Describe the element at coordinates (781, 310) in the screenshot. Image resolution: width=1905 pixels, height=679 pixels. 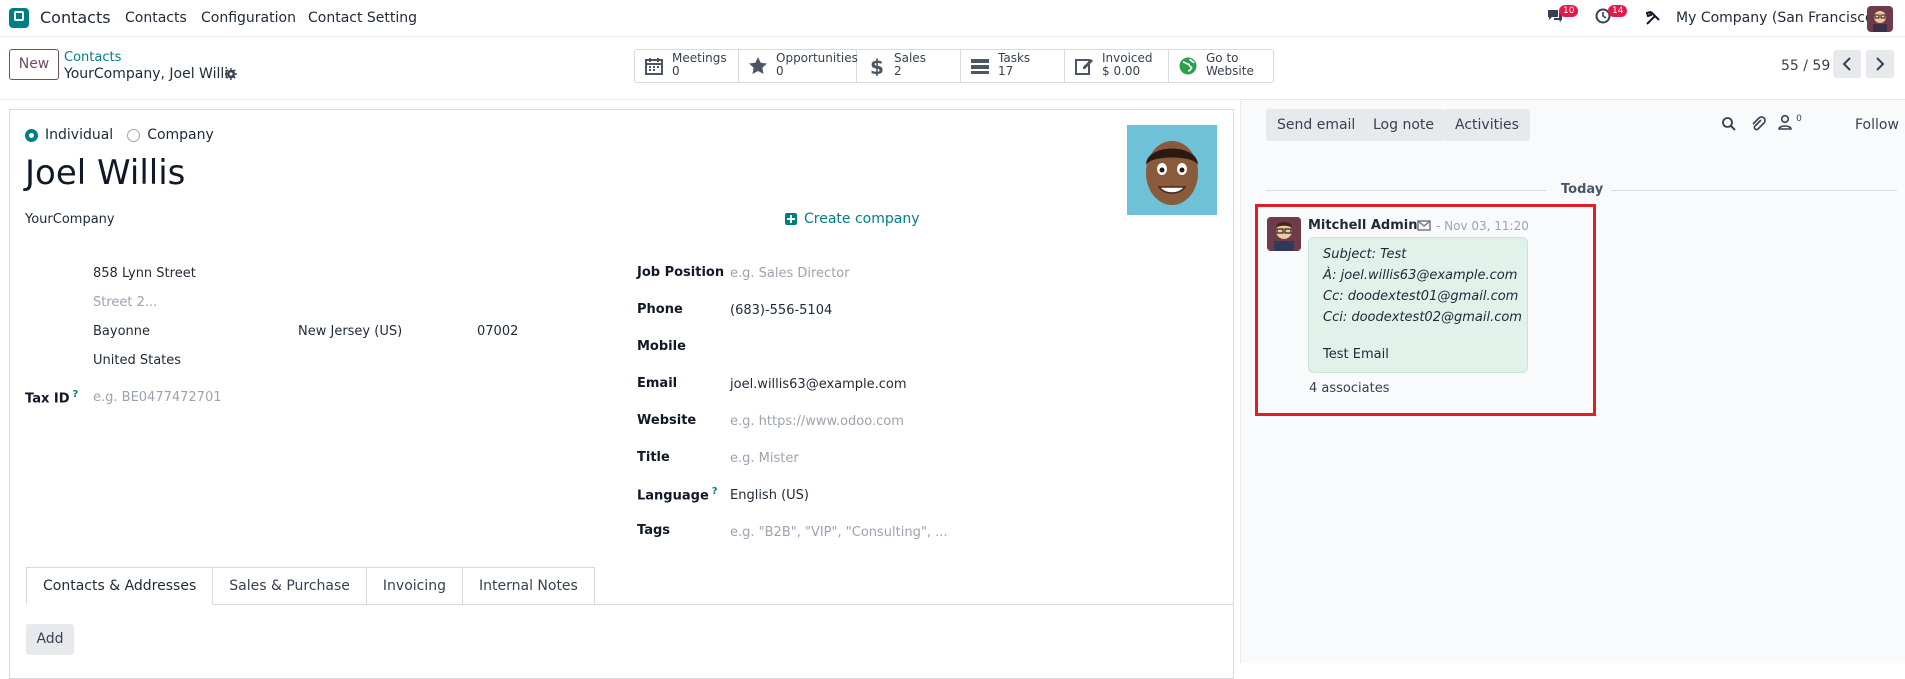
I see `phone-field: (683)-556-5104` at that location.